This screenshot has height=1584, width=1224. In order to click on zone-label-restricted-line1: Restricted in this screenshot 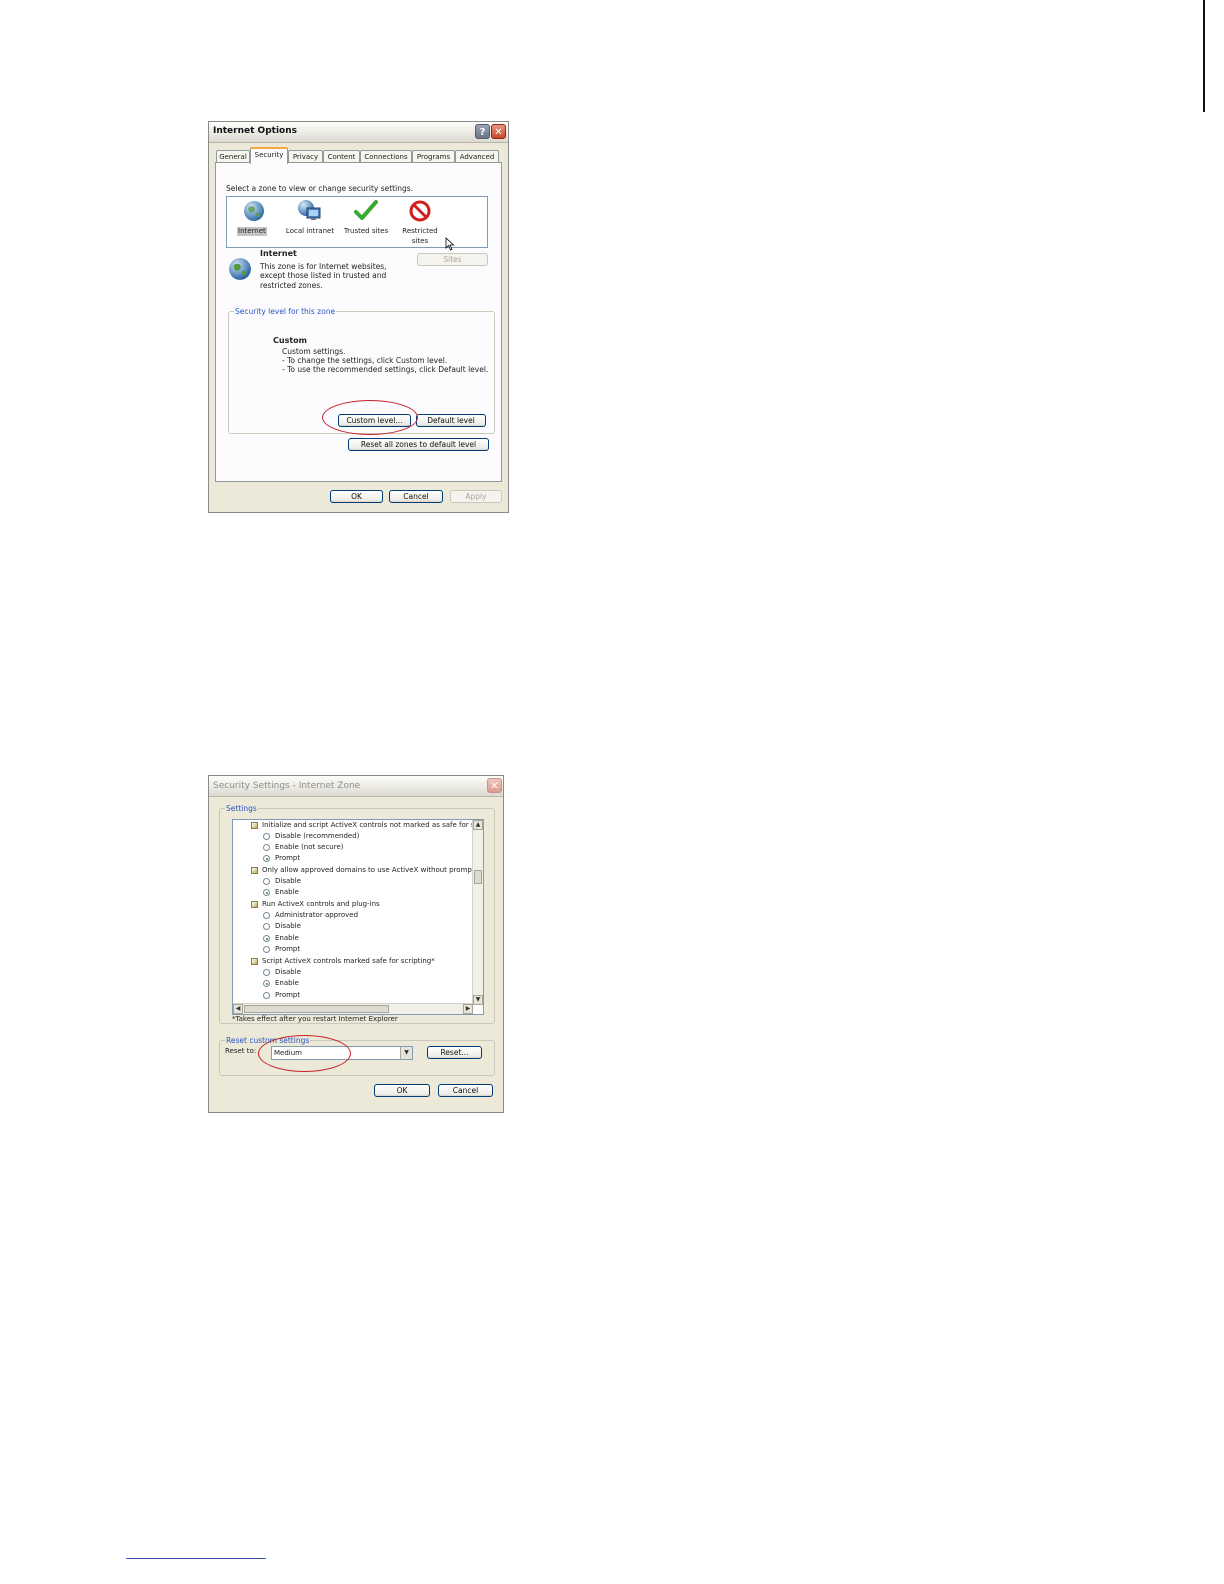, I will do `click(420, 231)`.